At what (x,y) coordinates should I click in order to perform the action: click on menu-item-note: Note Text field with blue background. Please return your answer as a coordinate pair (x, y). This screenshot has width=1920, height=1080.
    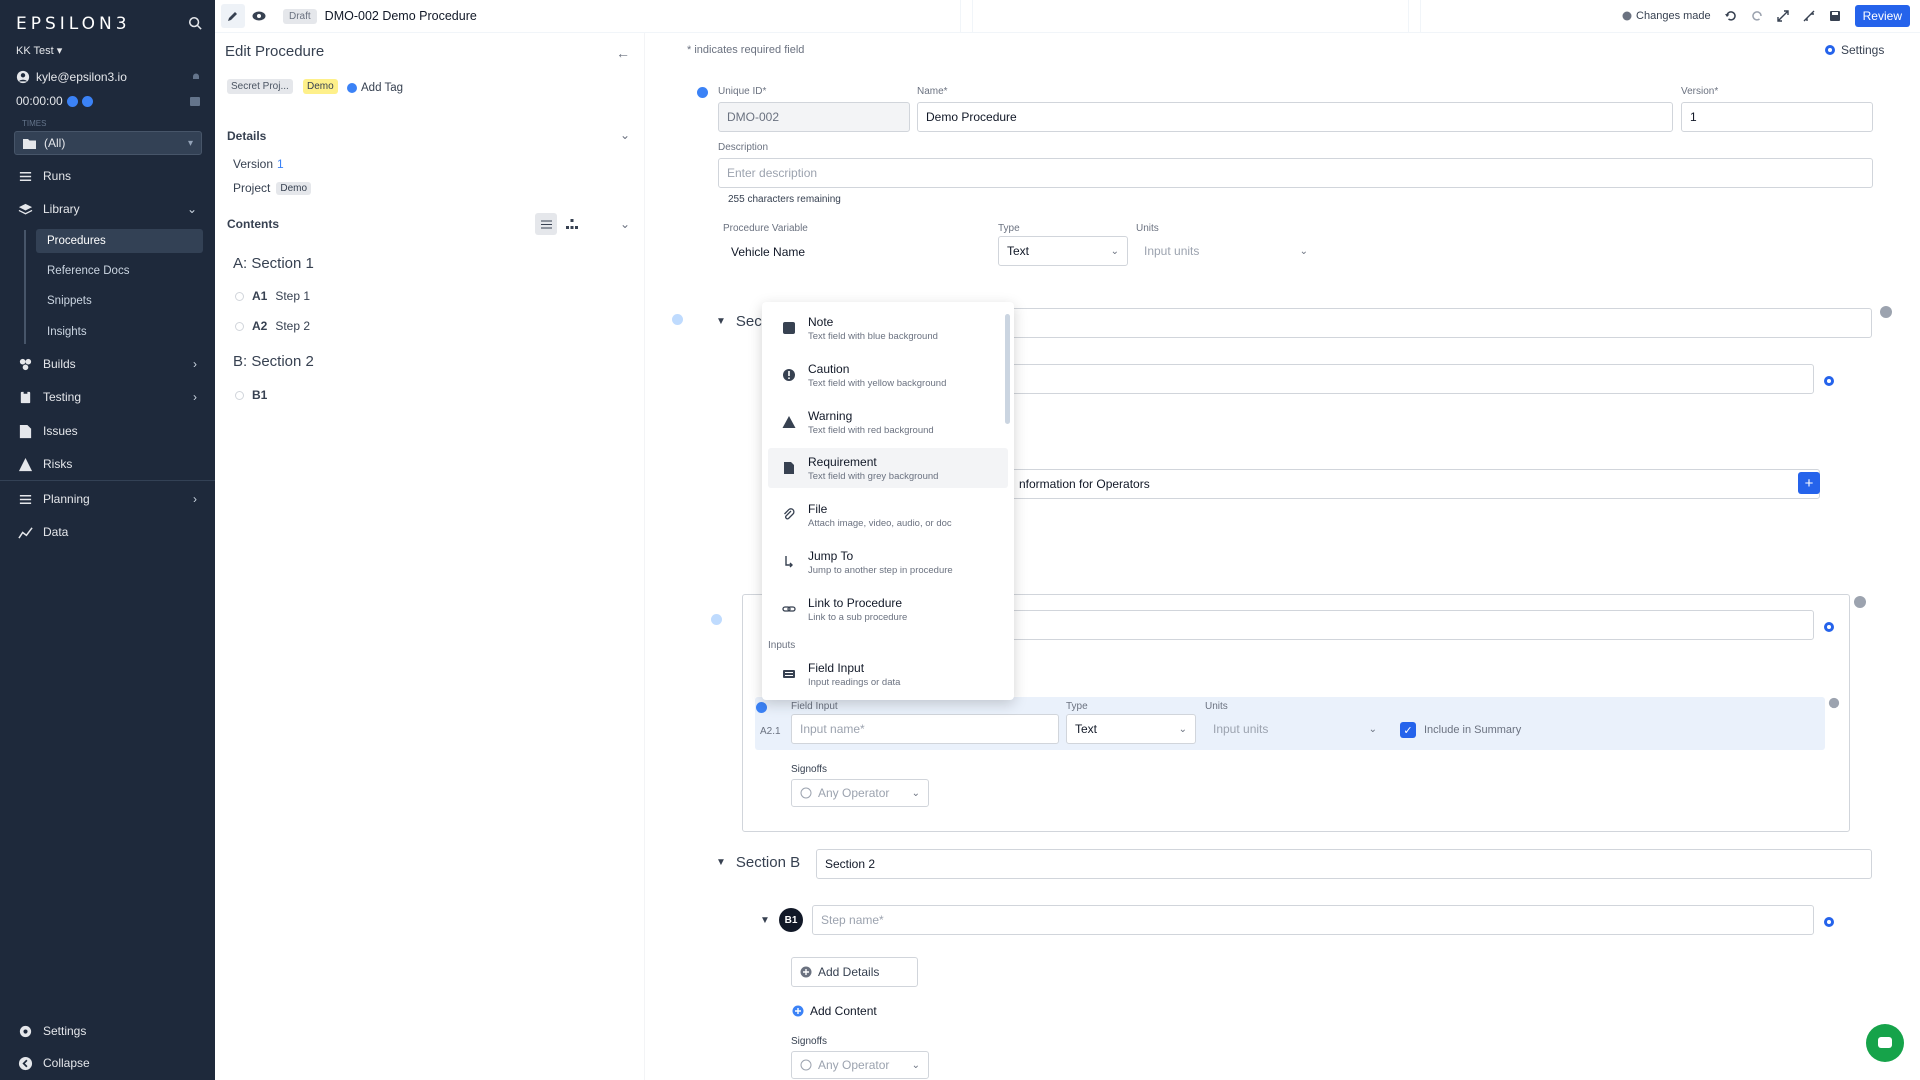
    Looking at the image, I should click on (888, 328).